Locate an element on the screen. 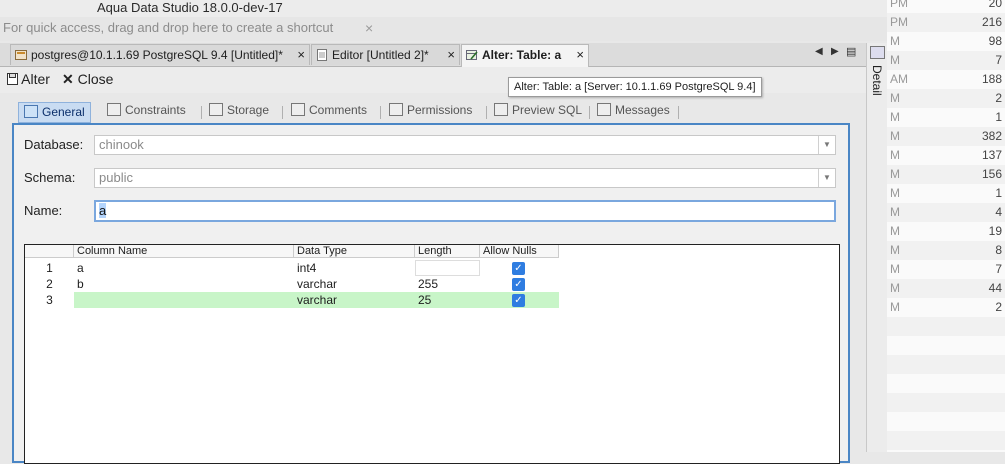  tab-general: General is located at coordinates (54, 112).